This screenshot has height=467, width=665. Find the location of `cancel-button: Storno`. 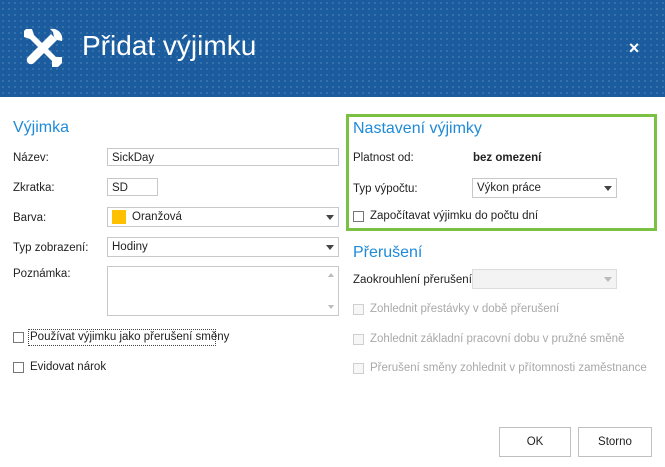

cancel-button: Storno is located at coordinates (615, 442).